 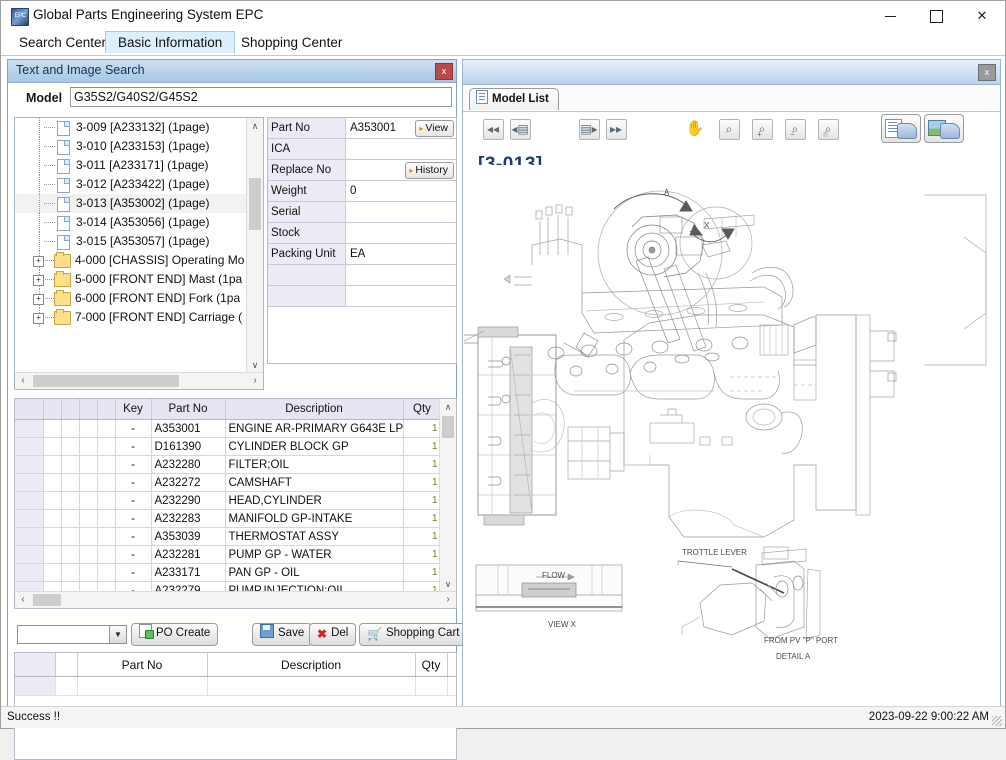 What do you see at coordinates (228, 482) in the screenshot?
I see `table-row: - A232272 CAMSHAFT 1` at bounding box center [228, 482].